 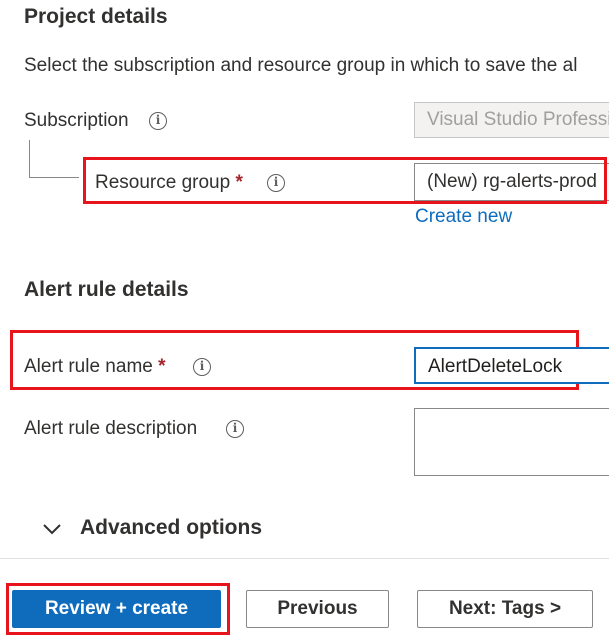 I want to click on chevron-down-icon, so click(x=52, y=529).